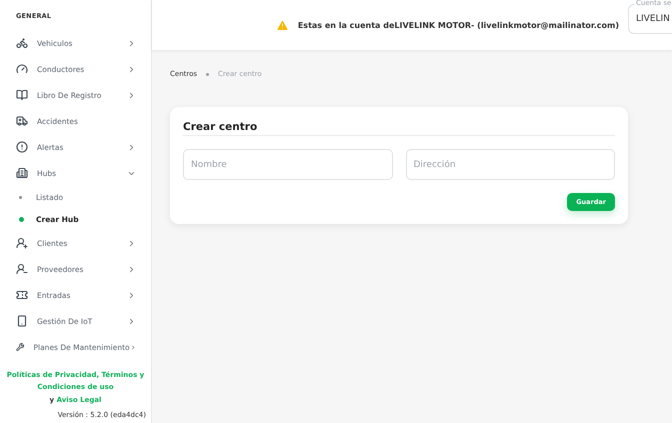 The width and height of the screenshot is (672, 423). Describe the element at coordinates (22, 43) in the screenshot. I see `bicycle-icon` at that location.